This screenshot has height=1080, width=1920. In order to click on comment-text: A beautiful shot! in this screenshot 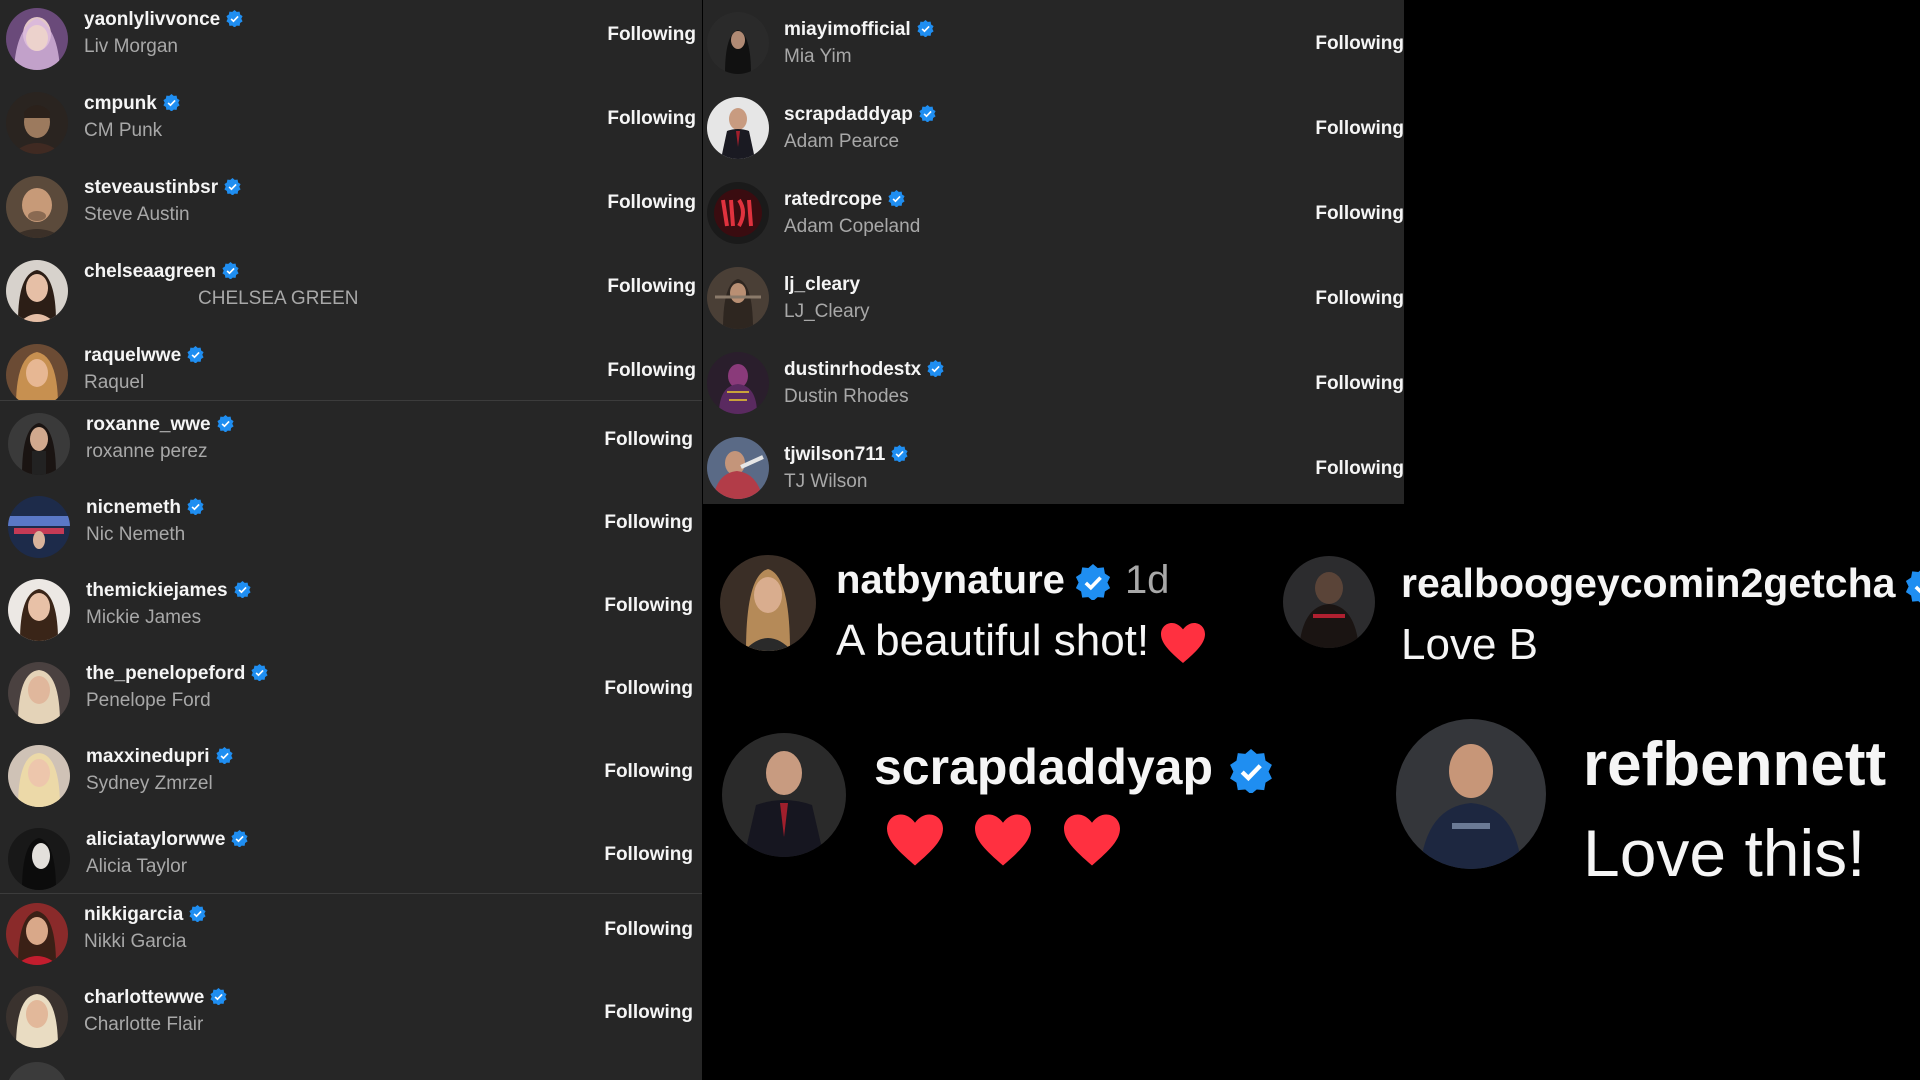, I will do `click(1021, 641)`.